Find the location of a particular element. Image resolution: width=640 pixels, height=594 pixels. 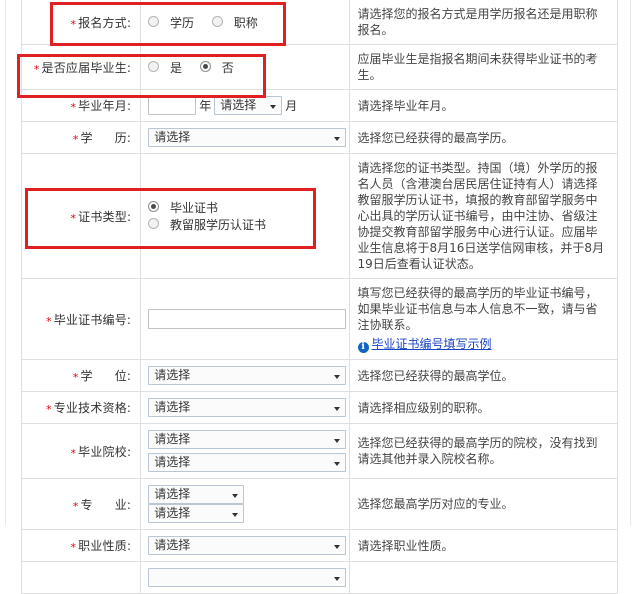

radio-option-label: 职称 is located at coordinates (245, 22).